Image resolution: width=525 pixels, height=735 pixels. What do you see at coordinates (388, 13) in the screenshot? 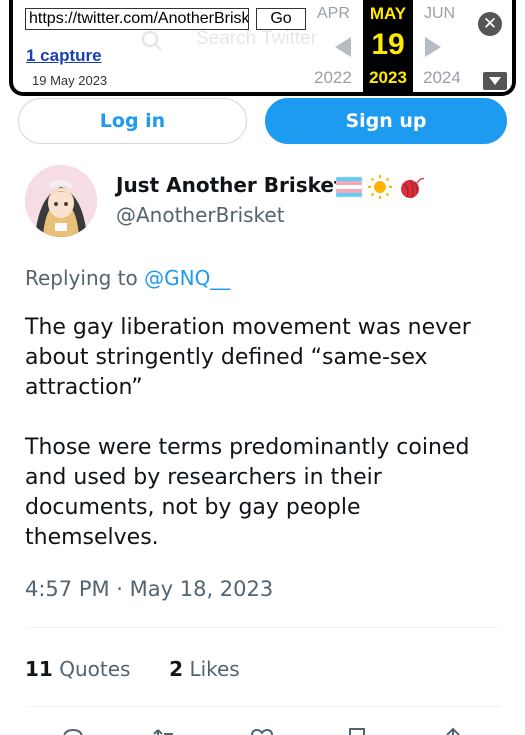
I see `current-month: MAY` at bounding box center [388, 13].